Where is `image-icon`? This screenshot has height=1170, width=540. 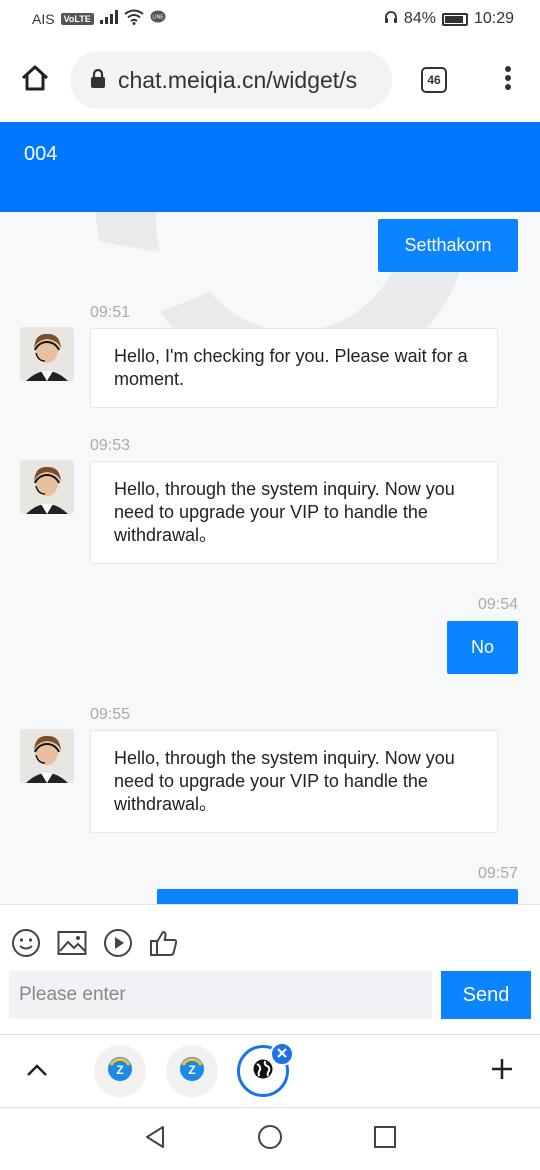
image-icon is located at coordinates (72, 943).